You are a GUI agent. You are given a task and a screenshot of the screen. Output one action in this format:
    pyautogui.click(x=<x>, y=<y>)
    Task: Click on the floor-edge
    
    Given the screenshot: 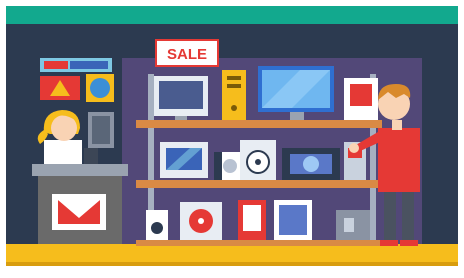 What is the action you would take?
    pyautogui.click(x=232, y=264)
    